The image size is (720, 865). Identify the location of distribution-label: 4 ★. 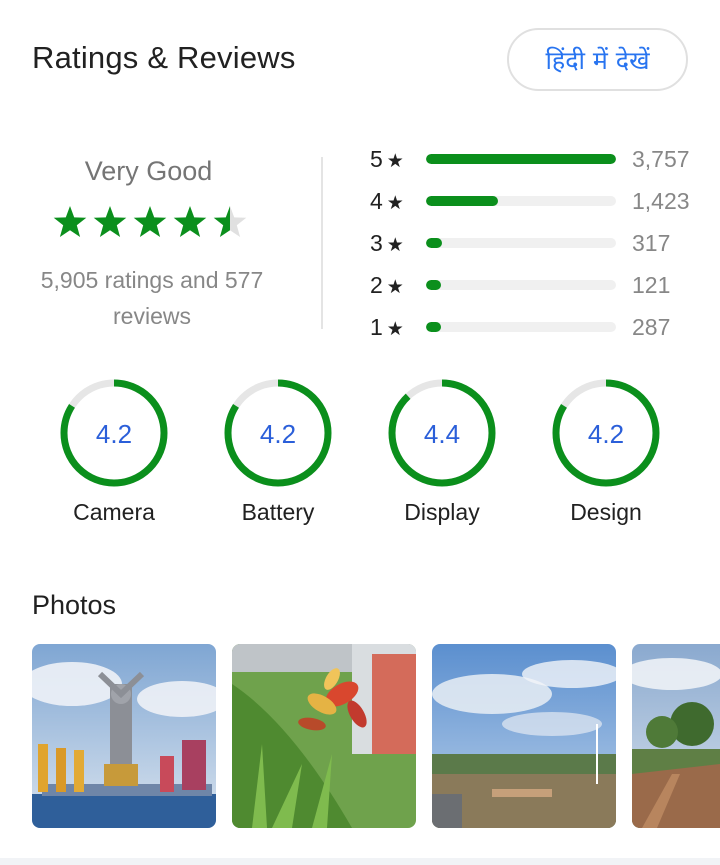
(391, 202).